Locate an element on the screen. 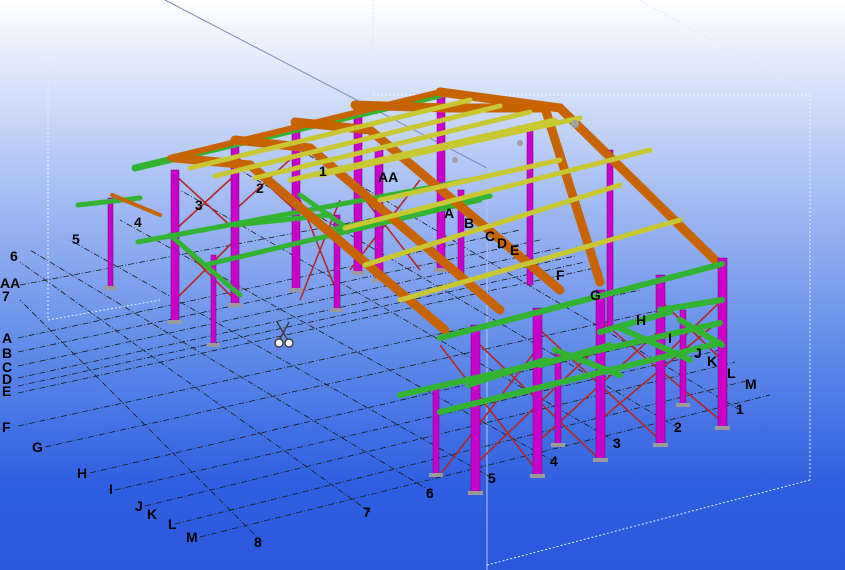 The height and width of the screenshot is (570, 845). grid-label-m-model: M is located at coordinates (751, 384).